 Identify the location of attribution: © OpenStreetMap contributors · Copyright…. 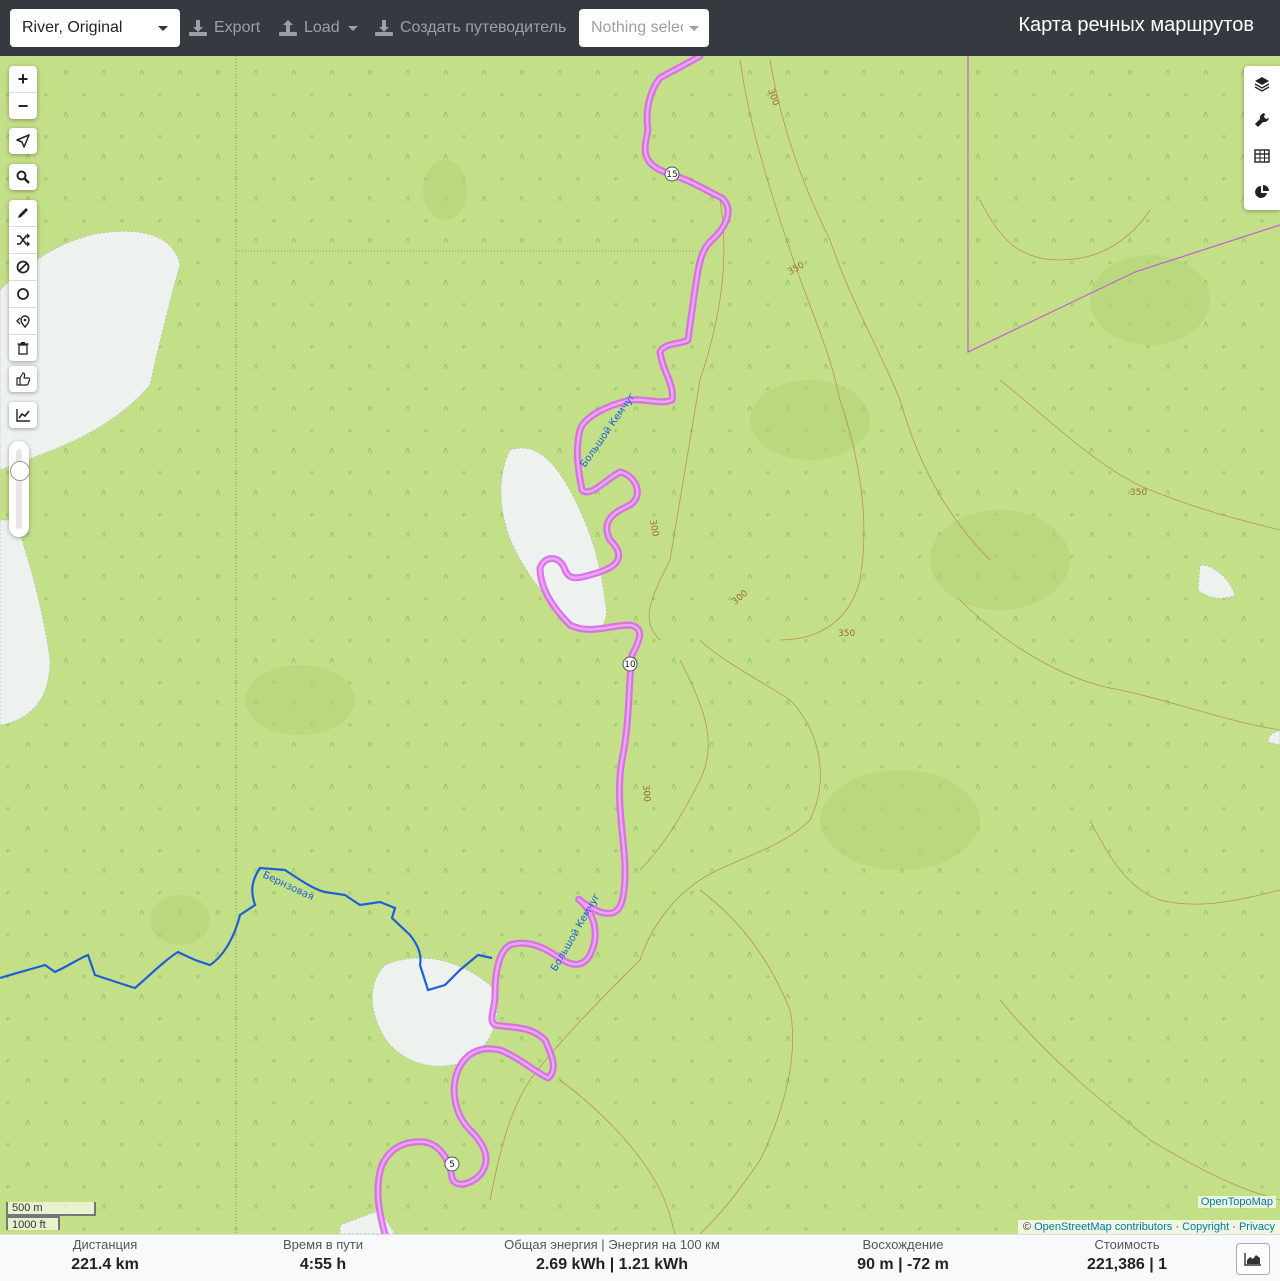
(1148, 1227).